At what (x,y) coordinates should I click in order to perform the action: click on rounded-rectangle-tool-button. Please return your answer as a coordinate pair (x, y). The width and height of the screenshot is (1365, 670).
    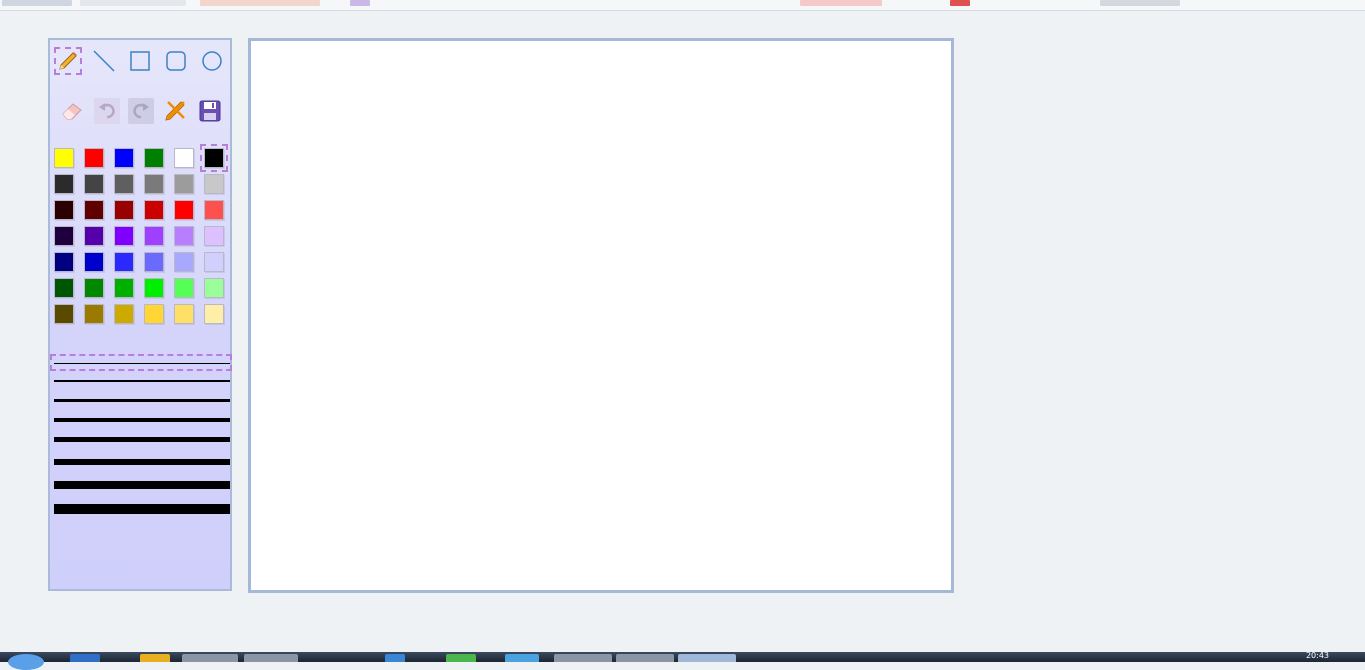
    Looking at the image, I should click on (176, 61).